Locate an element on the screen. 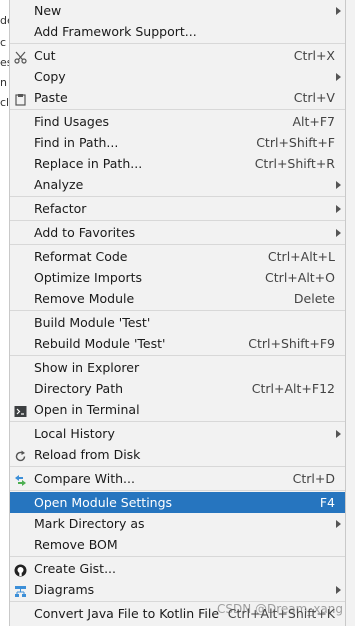 This screenshot has width=355, height=626. menu-item-label: New is located at coordinates (48, 10).